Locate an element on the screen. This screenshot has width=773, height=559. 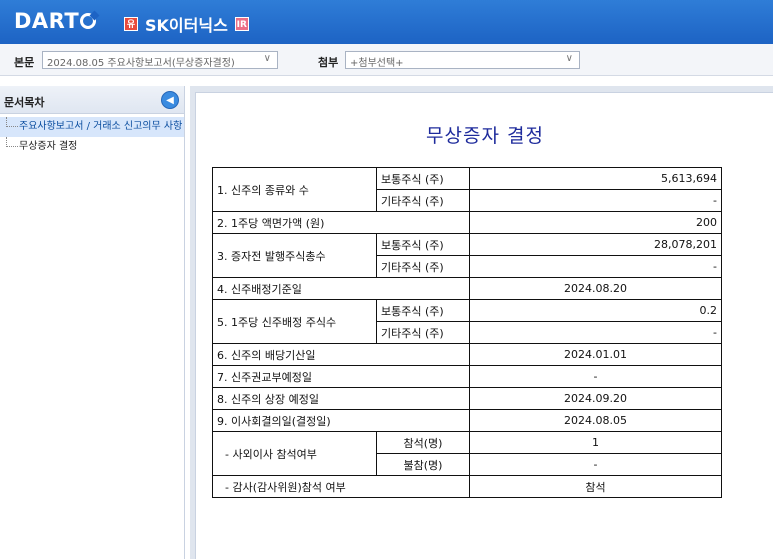
table-row: 1. 신주의 종류와 수 보통주식 (주) 5,613,694 is located at coordinates (467, 189).